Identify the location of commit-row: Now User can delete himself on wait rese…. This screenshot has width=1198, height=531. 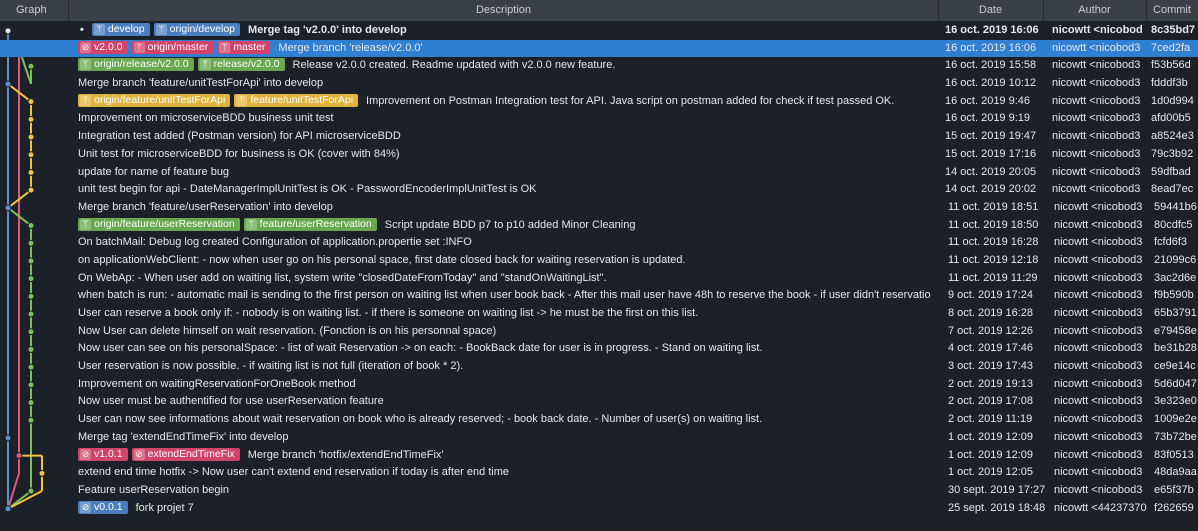
(599, 332).